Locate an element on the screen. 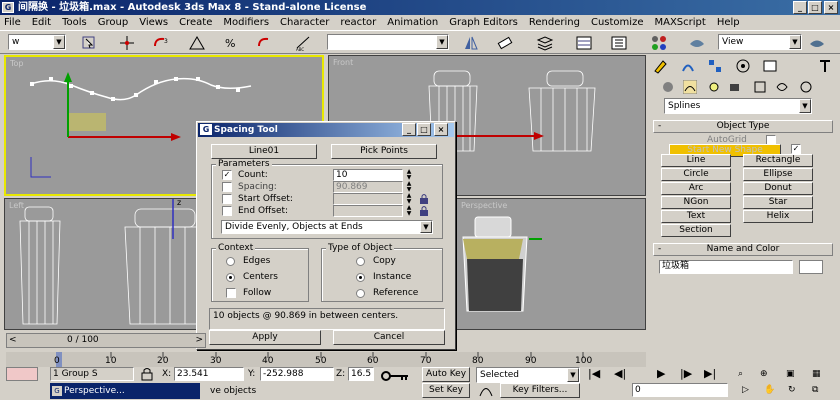 This screenshot has width=840, height=400. lights-icon is located at coordinates (714, 87).